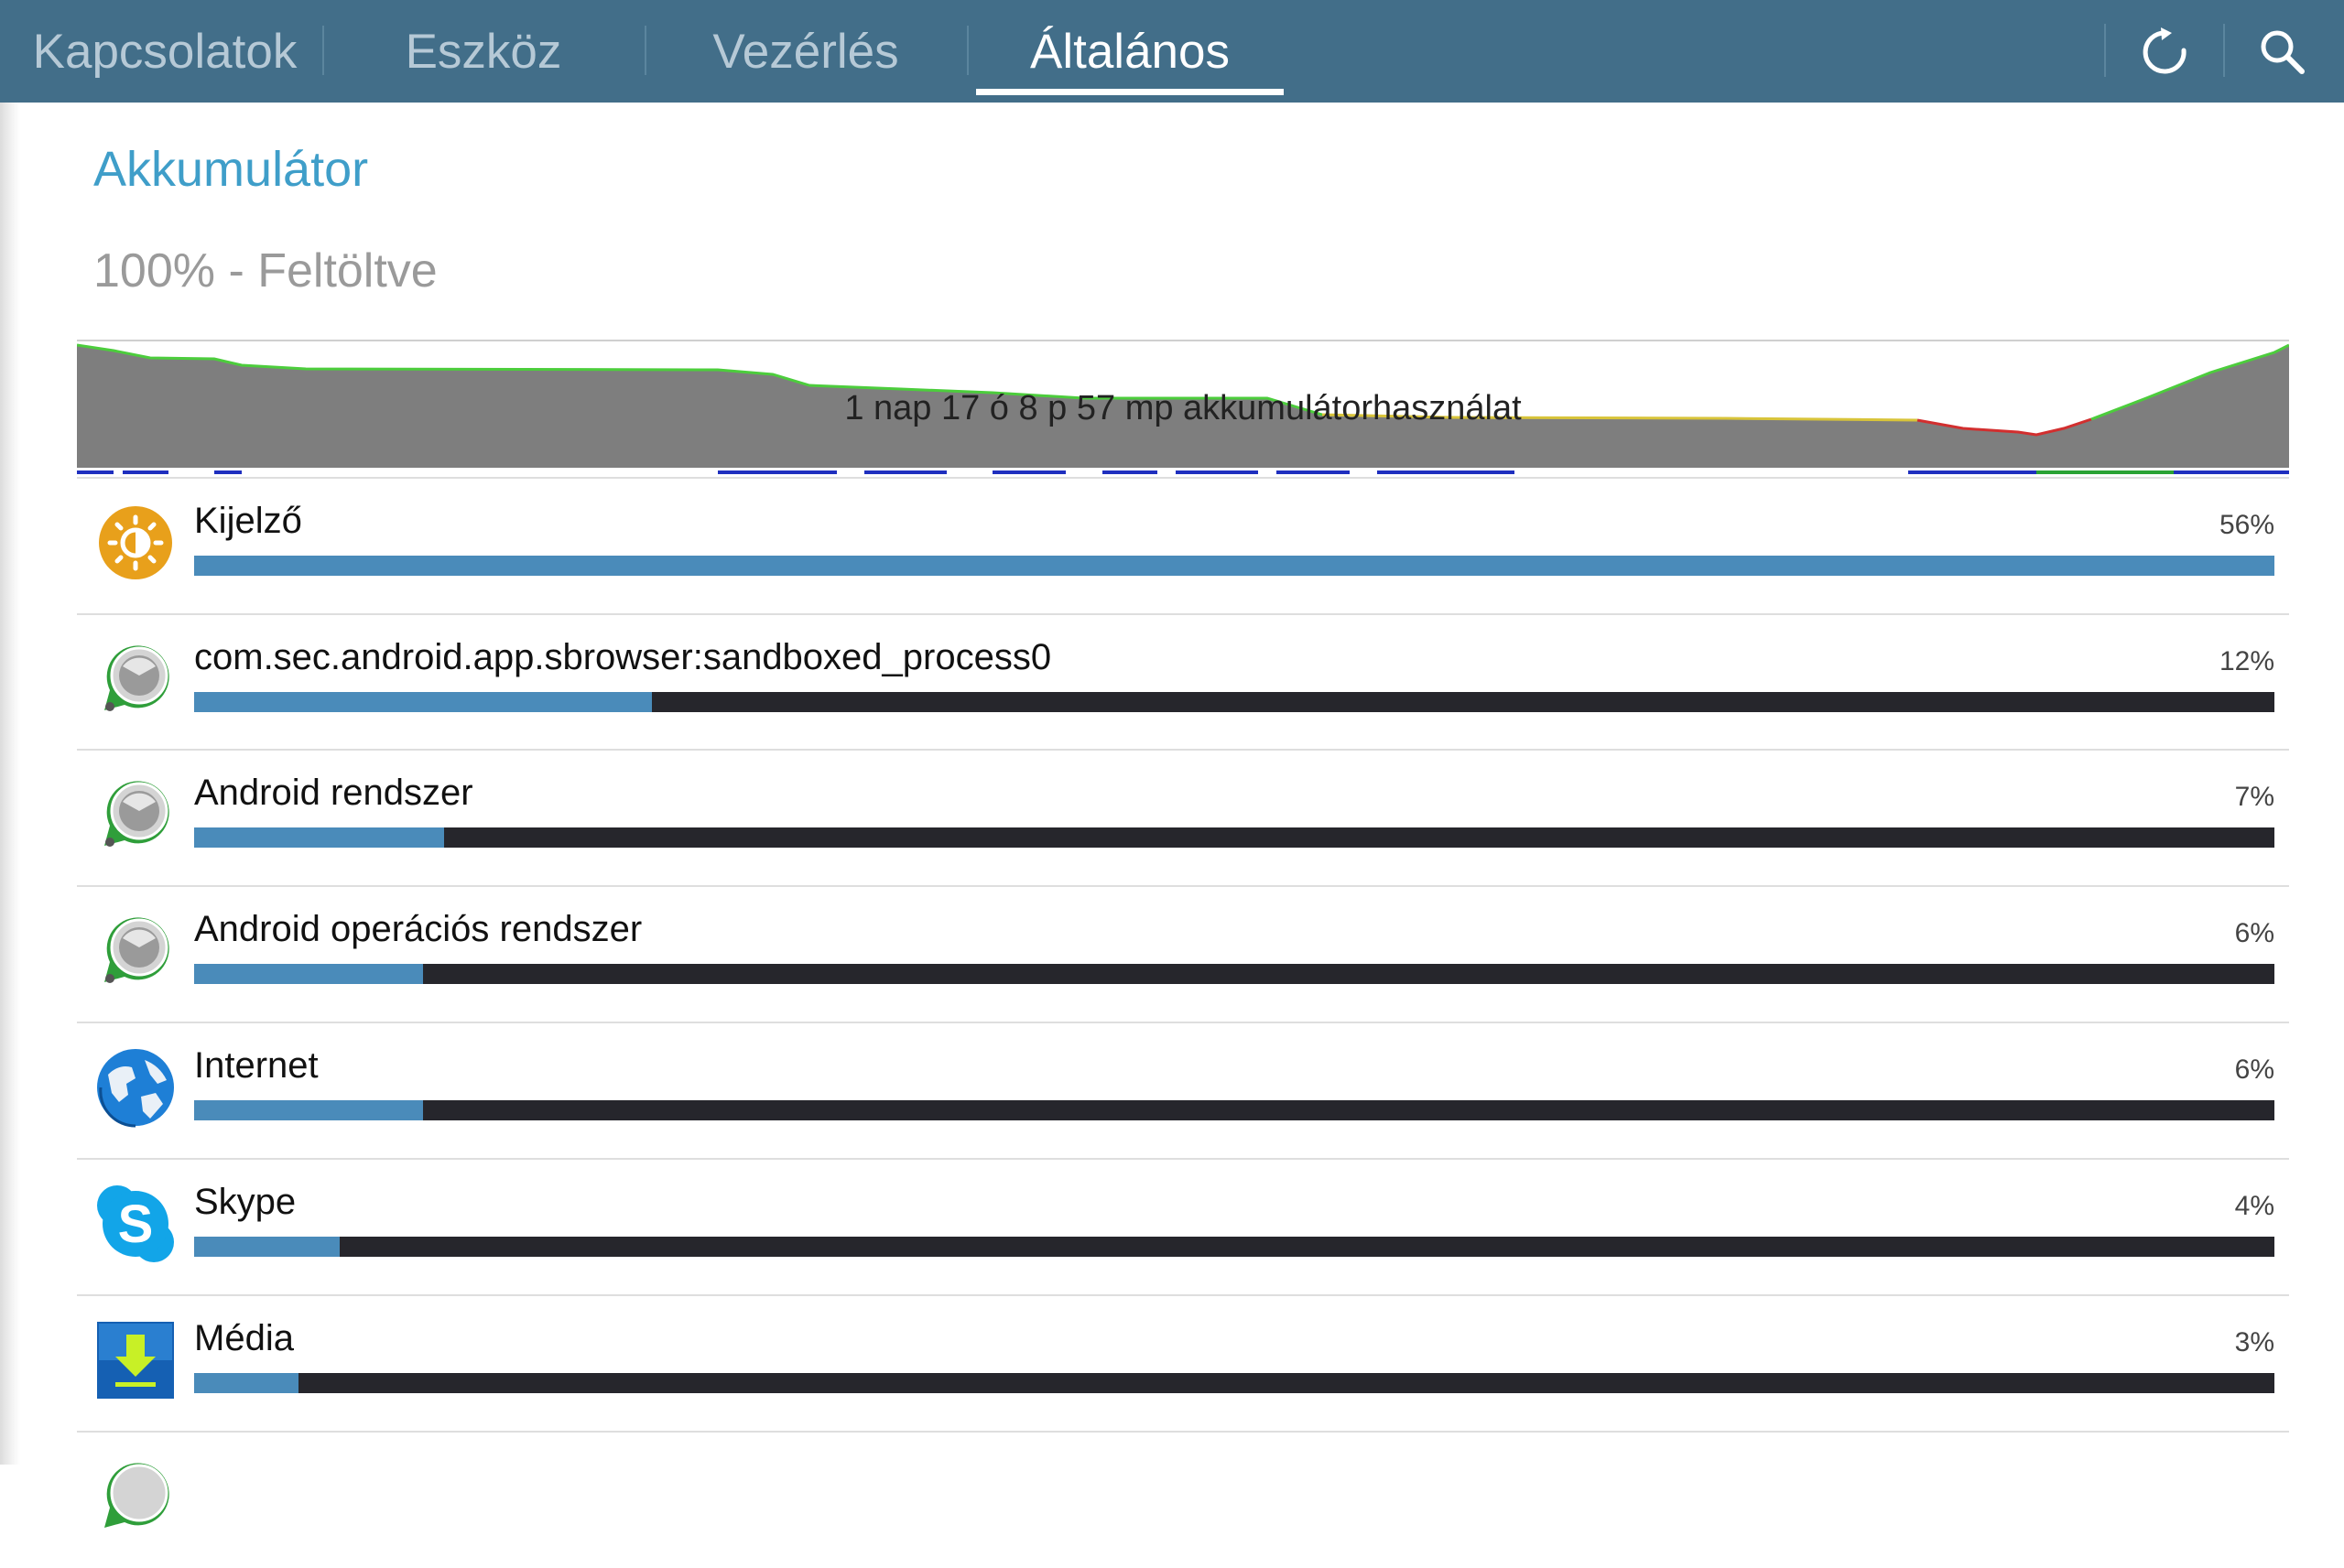  What do you see at coordinates (1183, 1226) in the screenshot?
I see `usage-row-skype: S Skype 4%` at bounding box center [1183, 1226].